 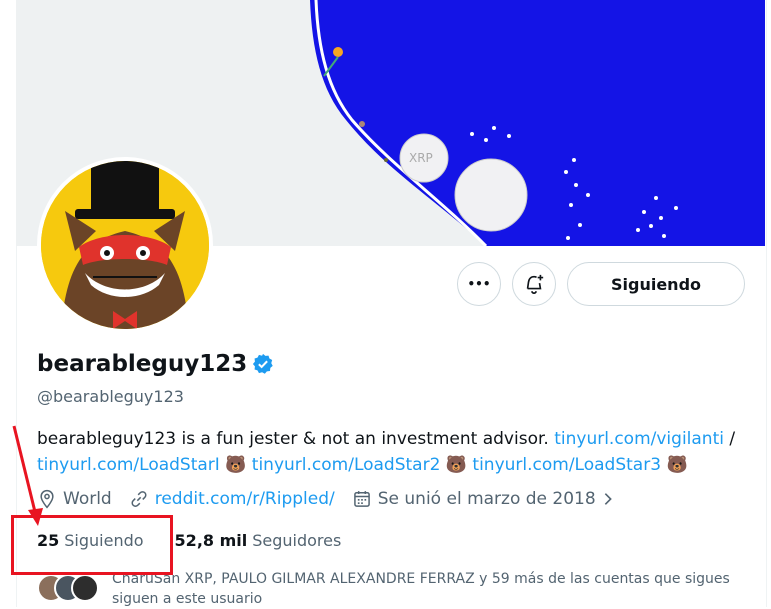 I want to click on profile-avatar, so click(x=125, y=245).